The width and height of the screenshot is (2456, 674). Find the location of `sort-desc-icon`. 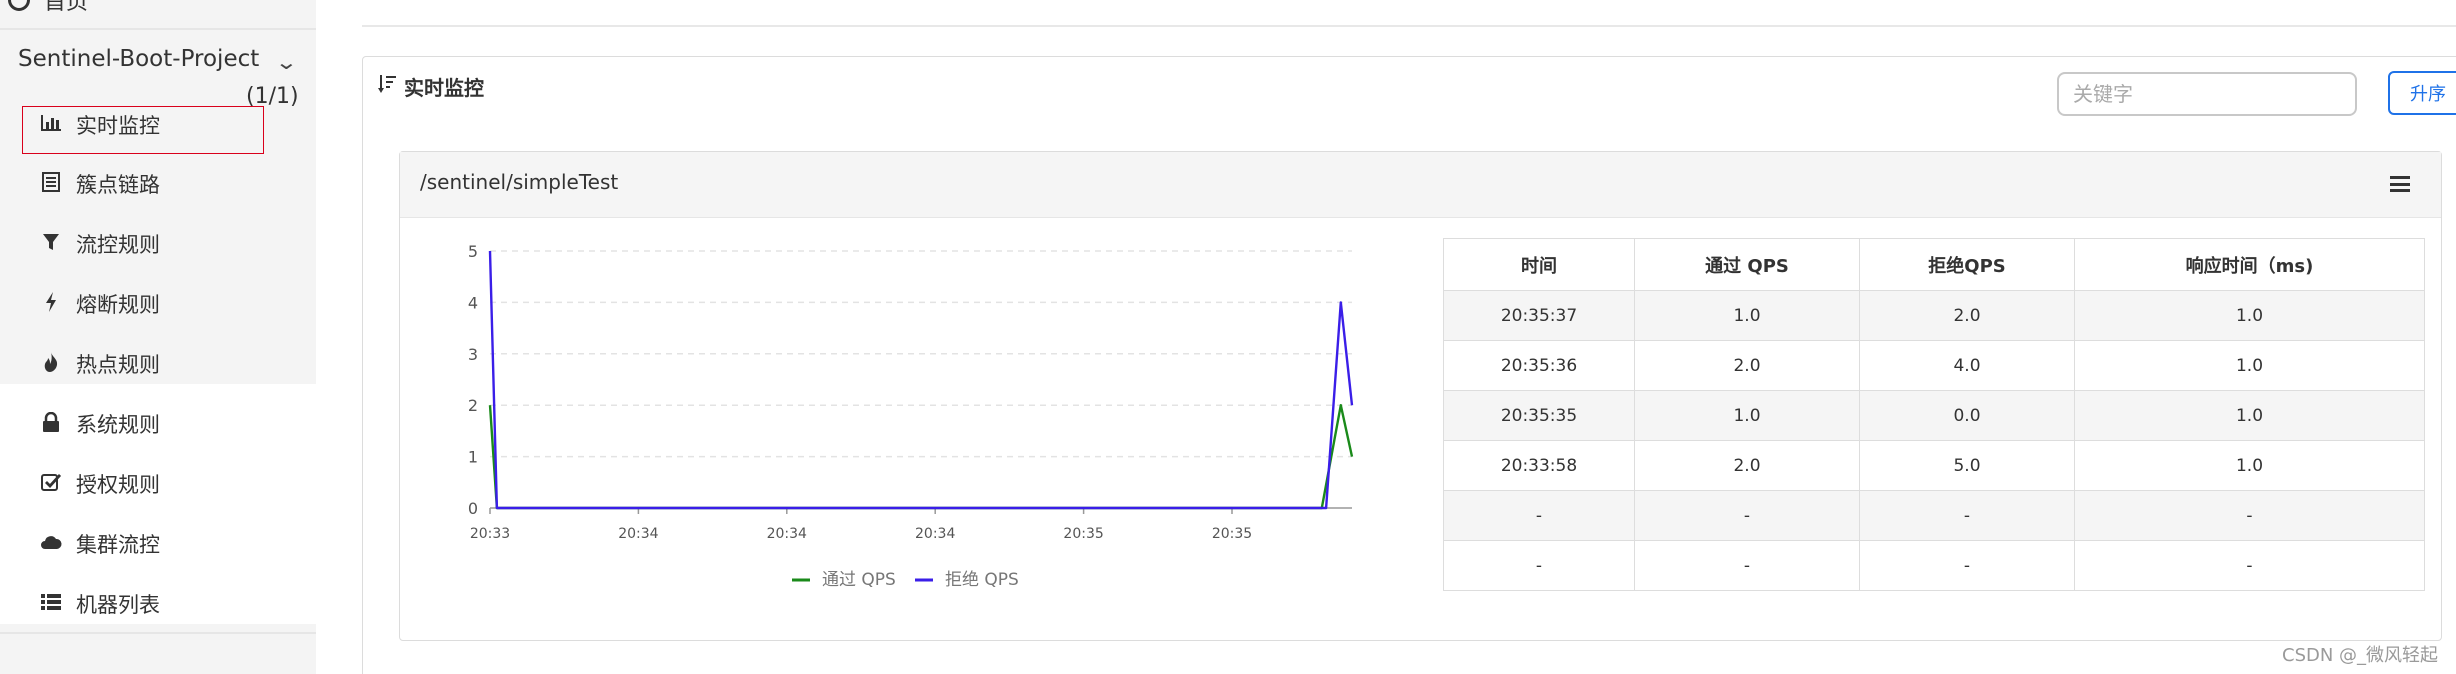

sort-desc-icon is located at coordinates (387, 86).